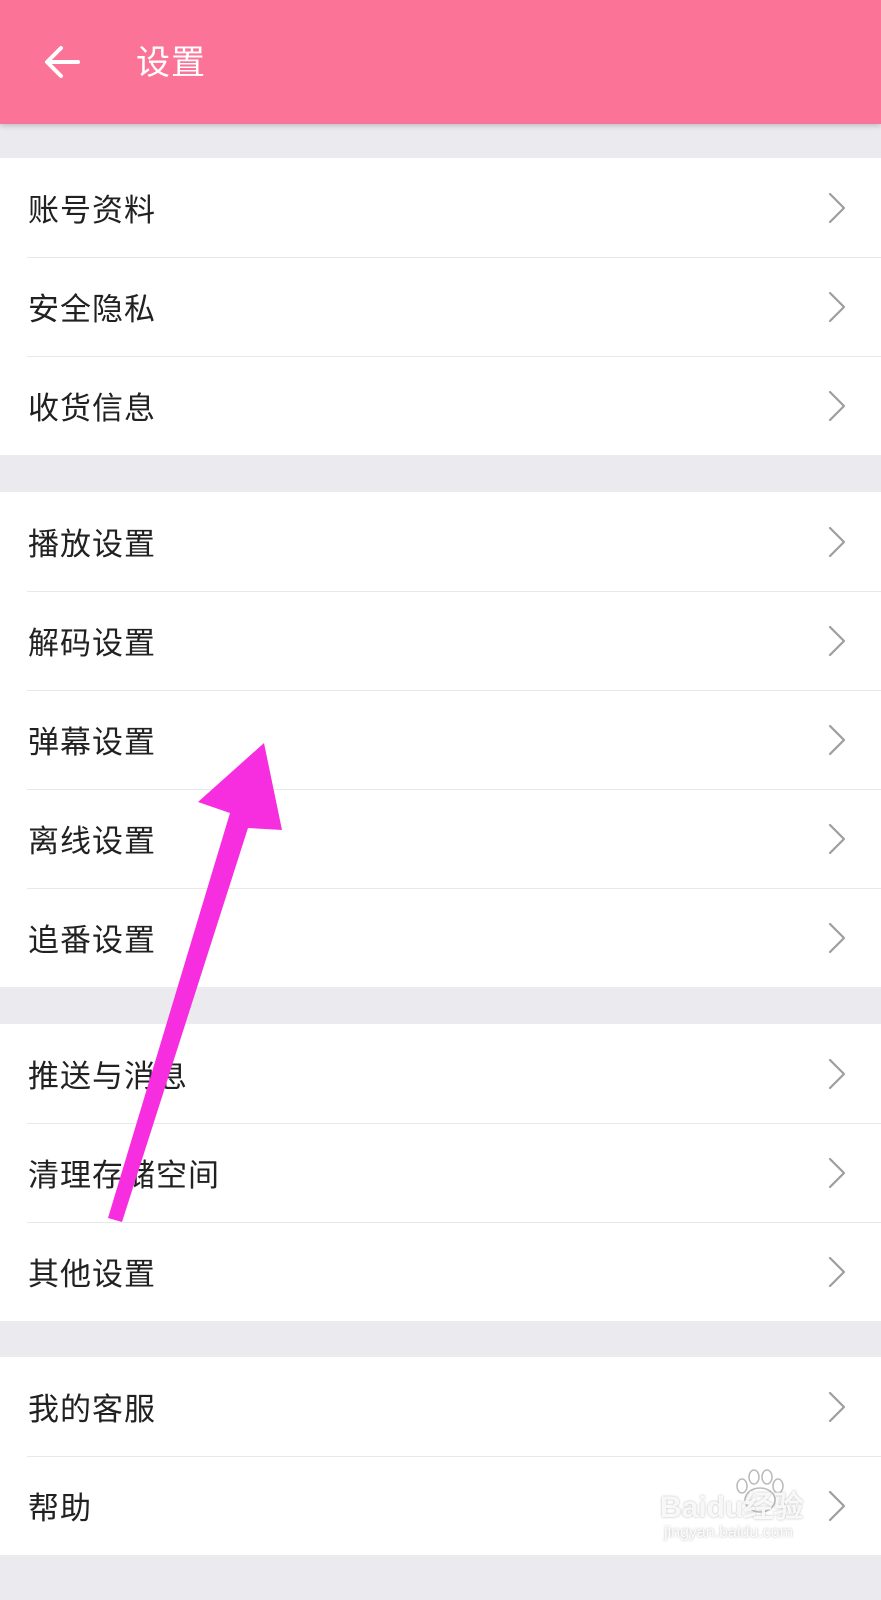  Describe the element at coordinates (92, 310) in the screenshot. I see `row-label: 安全隐私` at that location.